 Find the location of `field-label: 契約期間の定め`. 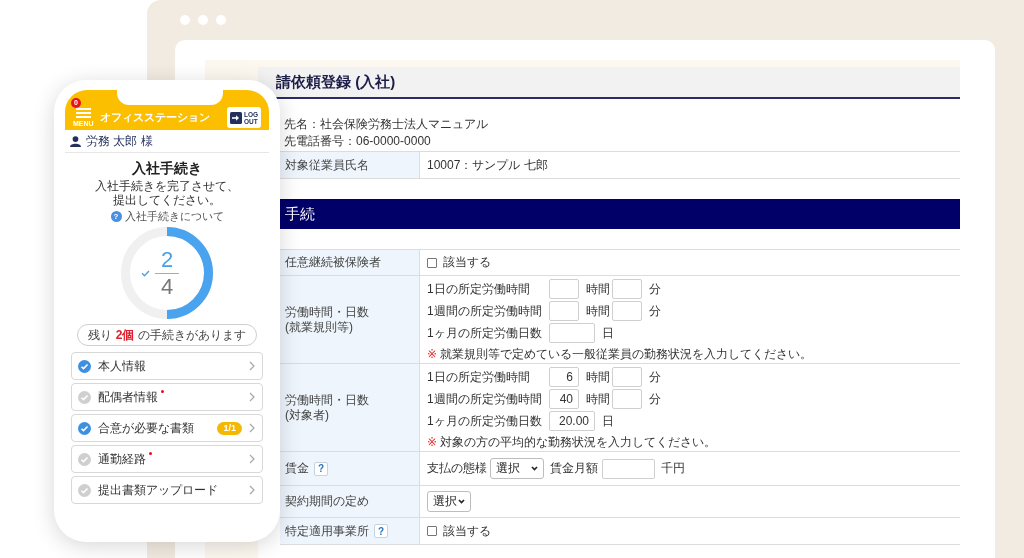

field-label: 契約期間の定め is located at coordinates (327, 501).